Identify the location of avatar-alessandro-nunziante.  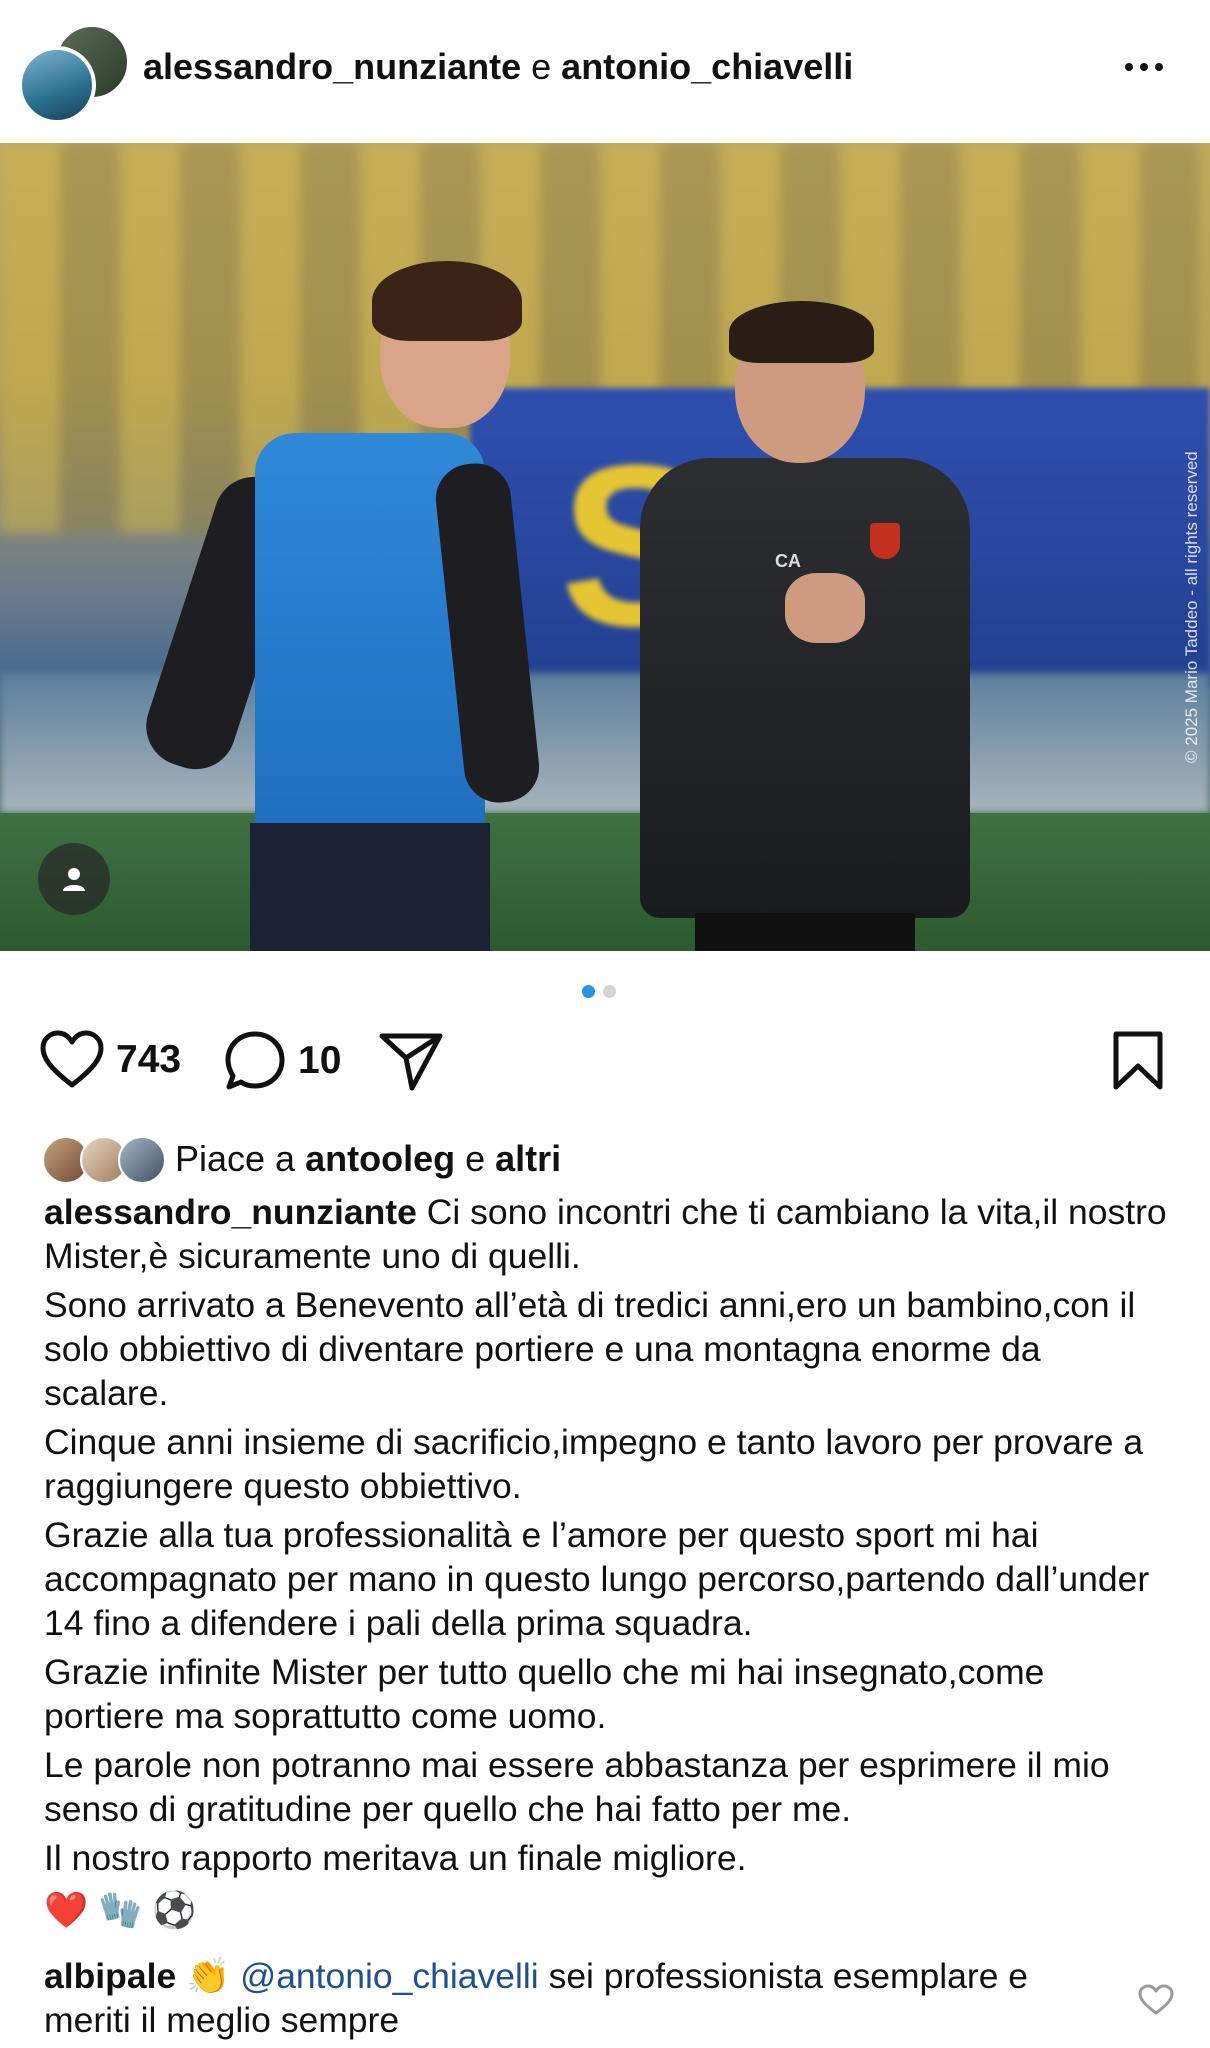
(57, 85).